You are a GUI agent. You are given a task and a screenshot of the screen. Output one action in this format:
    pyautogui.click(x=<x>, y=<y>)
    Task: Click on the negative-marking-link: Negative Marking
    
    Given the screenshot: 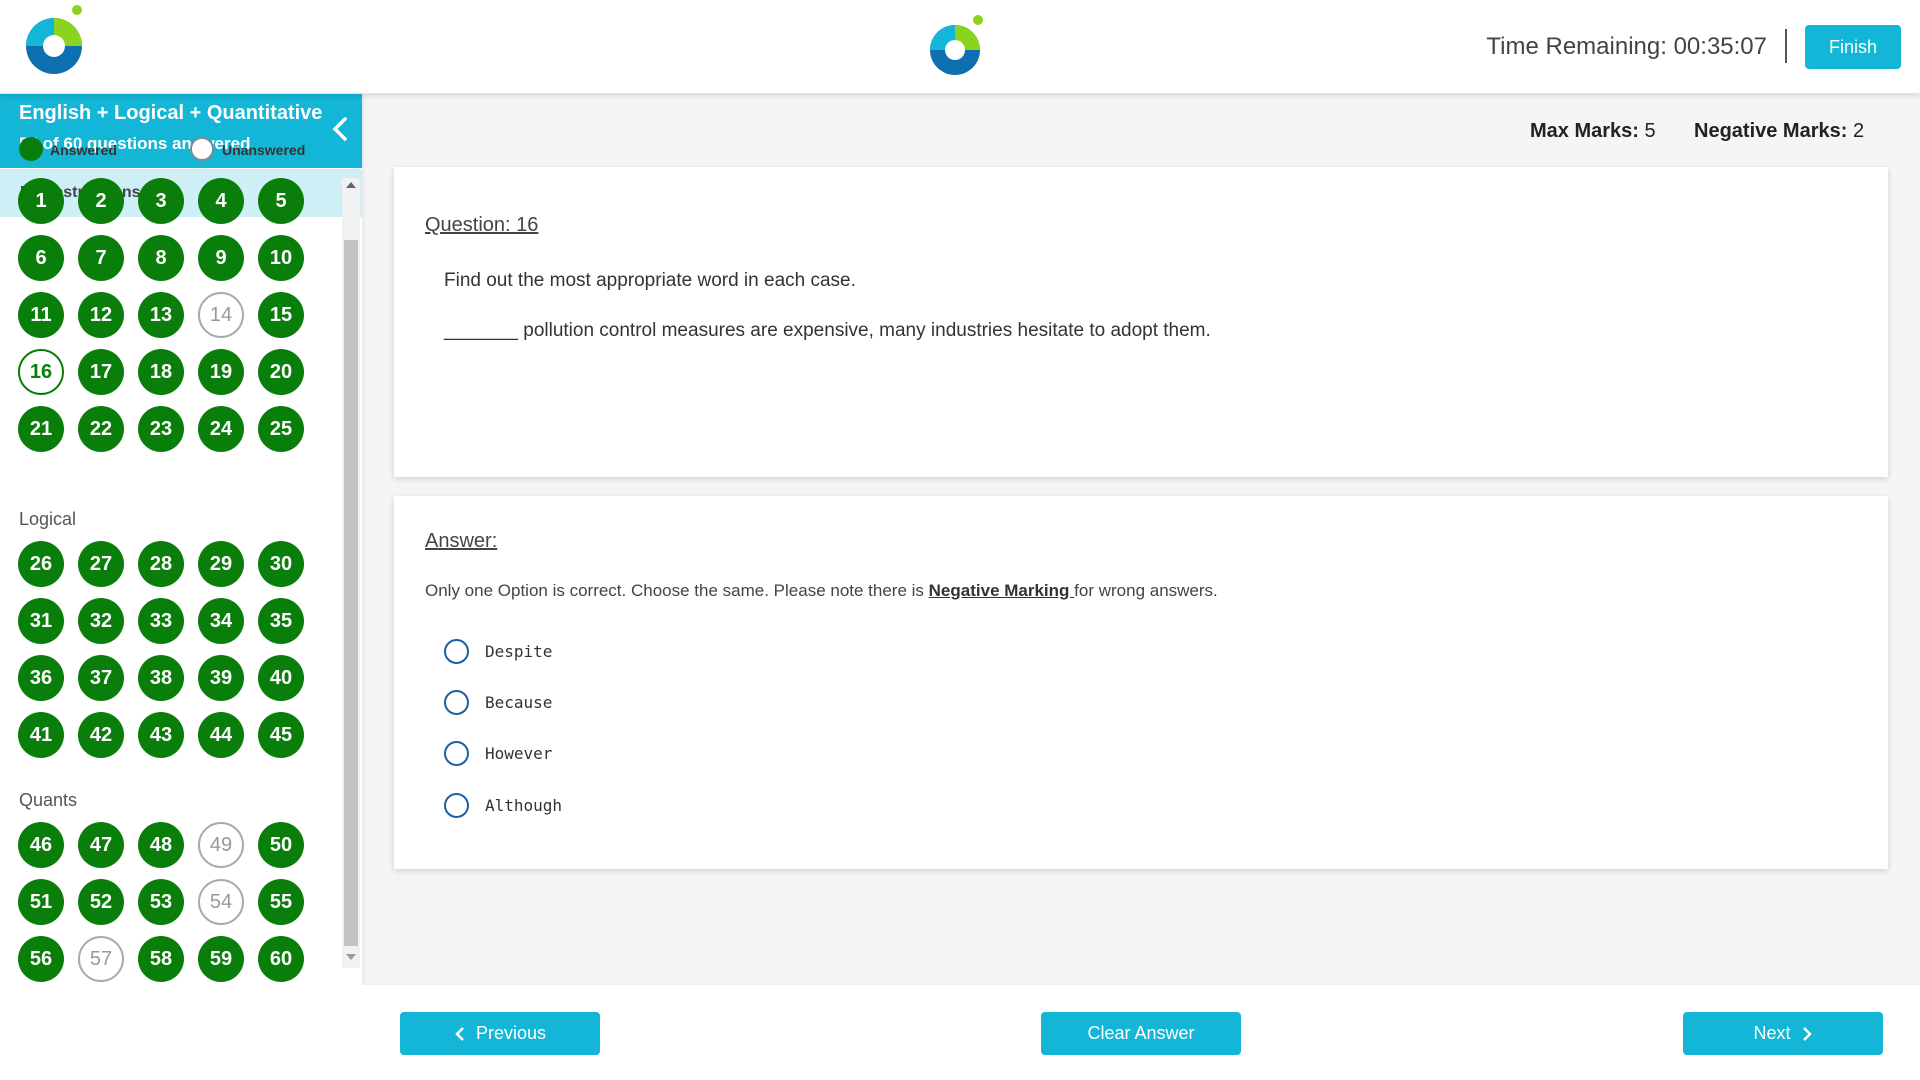 What is the action you would take?
    pyautogui.click(x=1002, y=590)
    